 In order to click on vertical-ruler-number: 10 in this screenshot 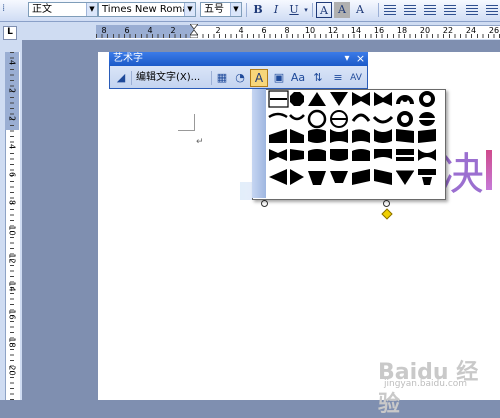, I will do `click(12, 230)`.